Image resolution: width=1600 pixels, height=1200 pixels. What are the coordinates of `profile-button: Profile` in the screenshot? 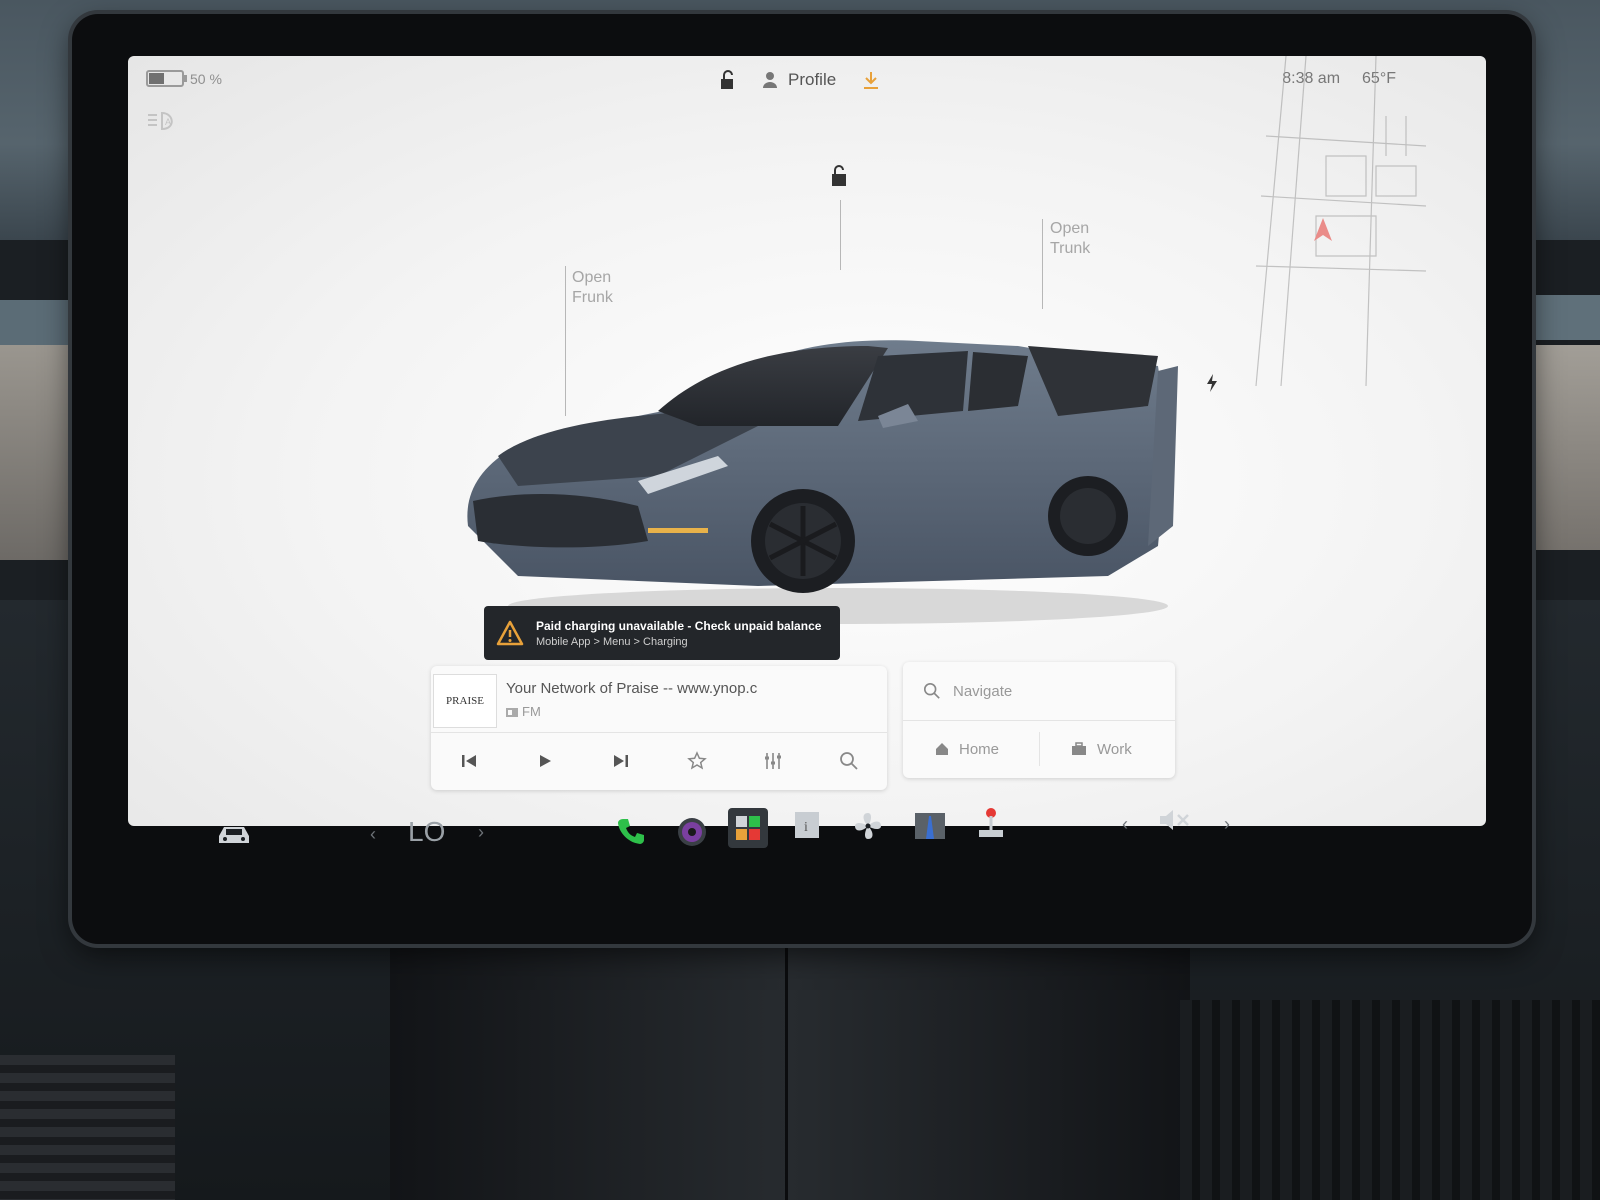 It's located at (799, 80).